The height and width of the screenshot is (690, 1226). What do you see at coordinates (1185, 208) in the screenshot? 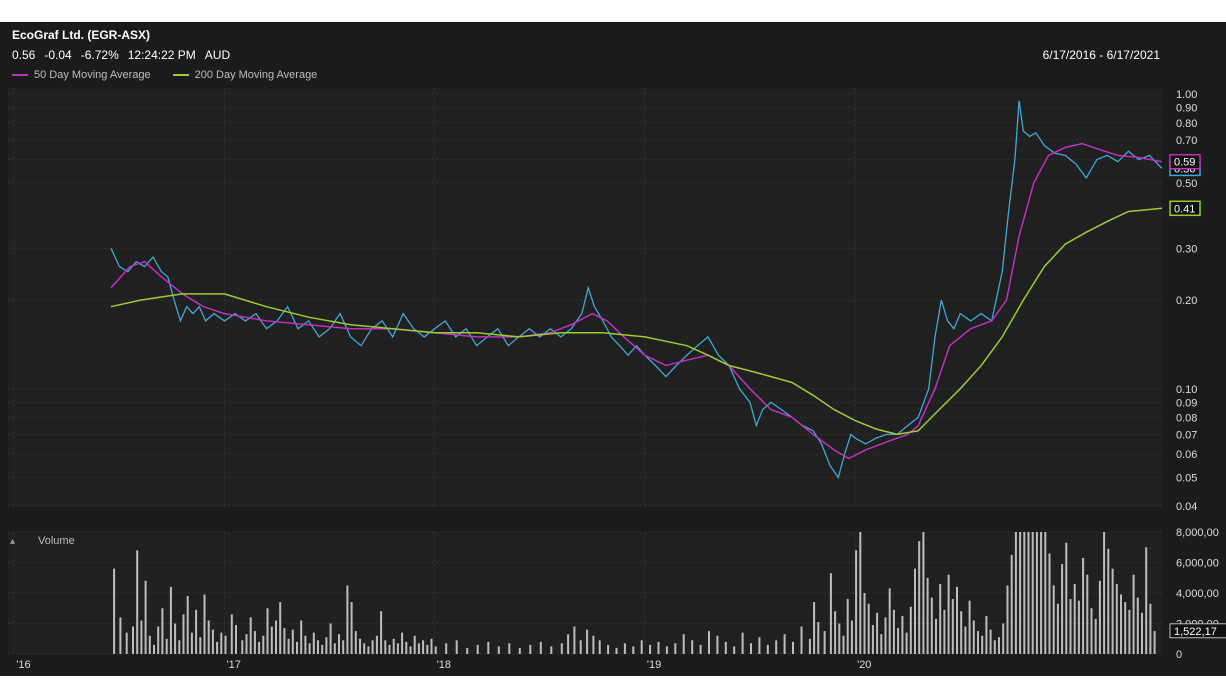
I see `ma200-last-badge: 0.41` at bounding box center [1185, 208].